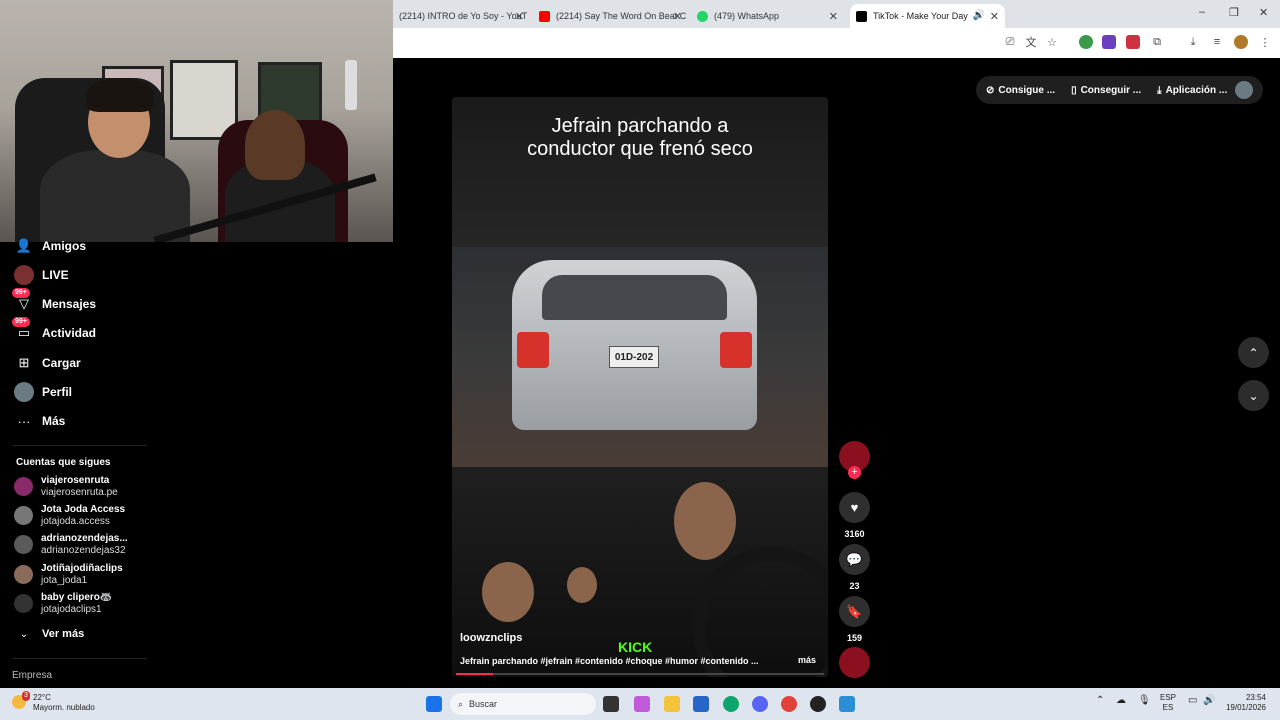 The image size is (1280, 720). What do you see at coordinates (1031, 42) in the screenshot?
I see `translate-icon: 文` at bounding box center [1031, 42].